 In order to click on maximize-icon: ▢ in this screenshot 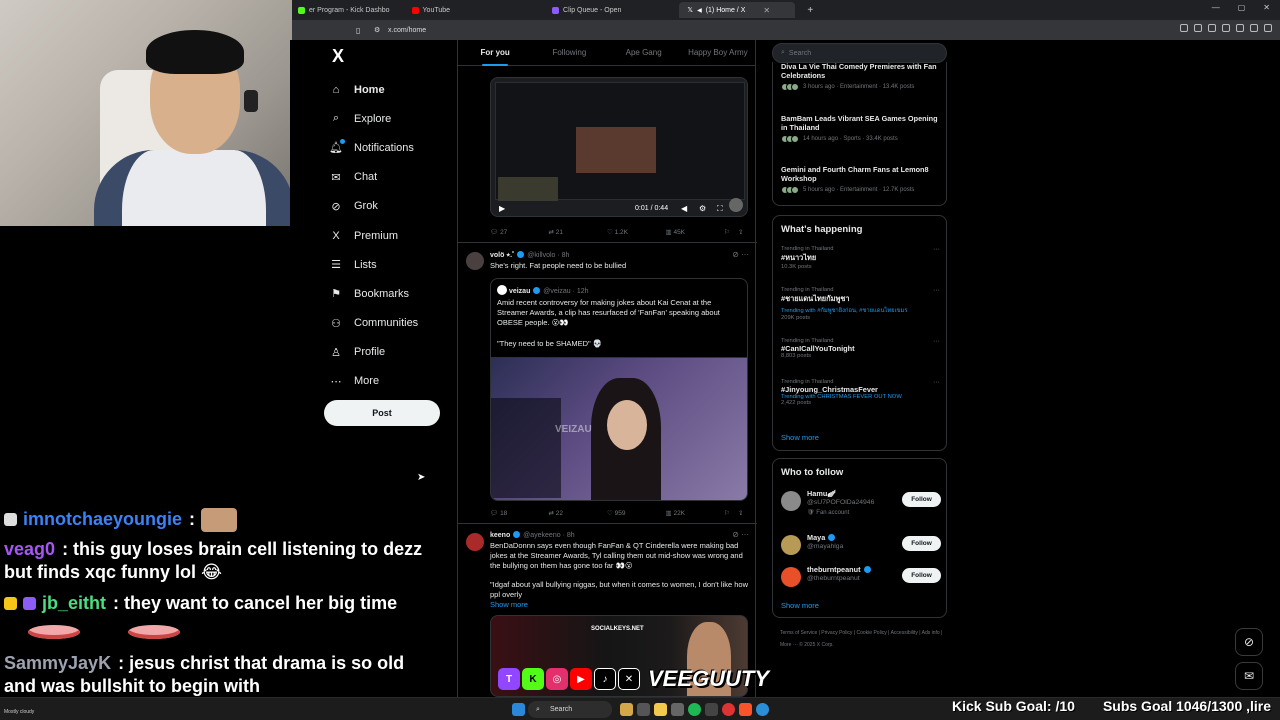, I will do `click(1242, 7)`.